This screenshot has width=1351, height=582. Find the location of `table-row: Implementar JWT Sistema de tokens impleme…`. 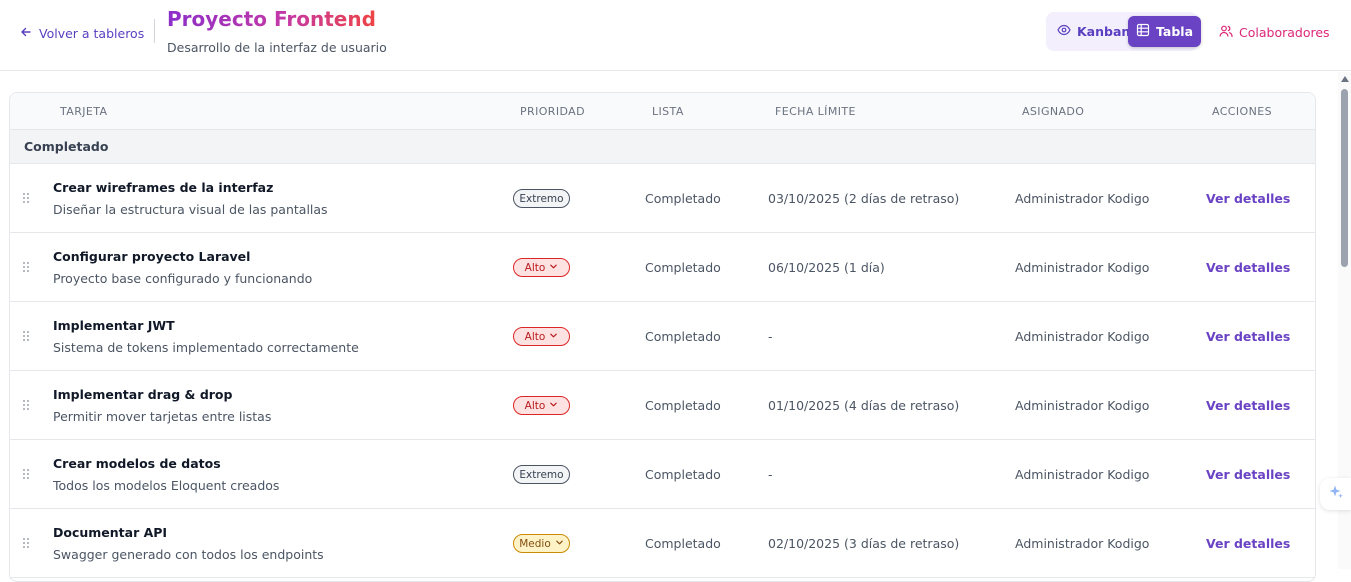

table-row: Implementar JWT Sistema de tokens impleme… is located at coordinates (662, 336).